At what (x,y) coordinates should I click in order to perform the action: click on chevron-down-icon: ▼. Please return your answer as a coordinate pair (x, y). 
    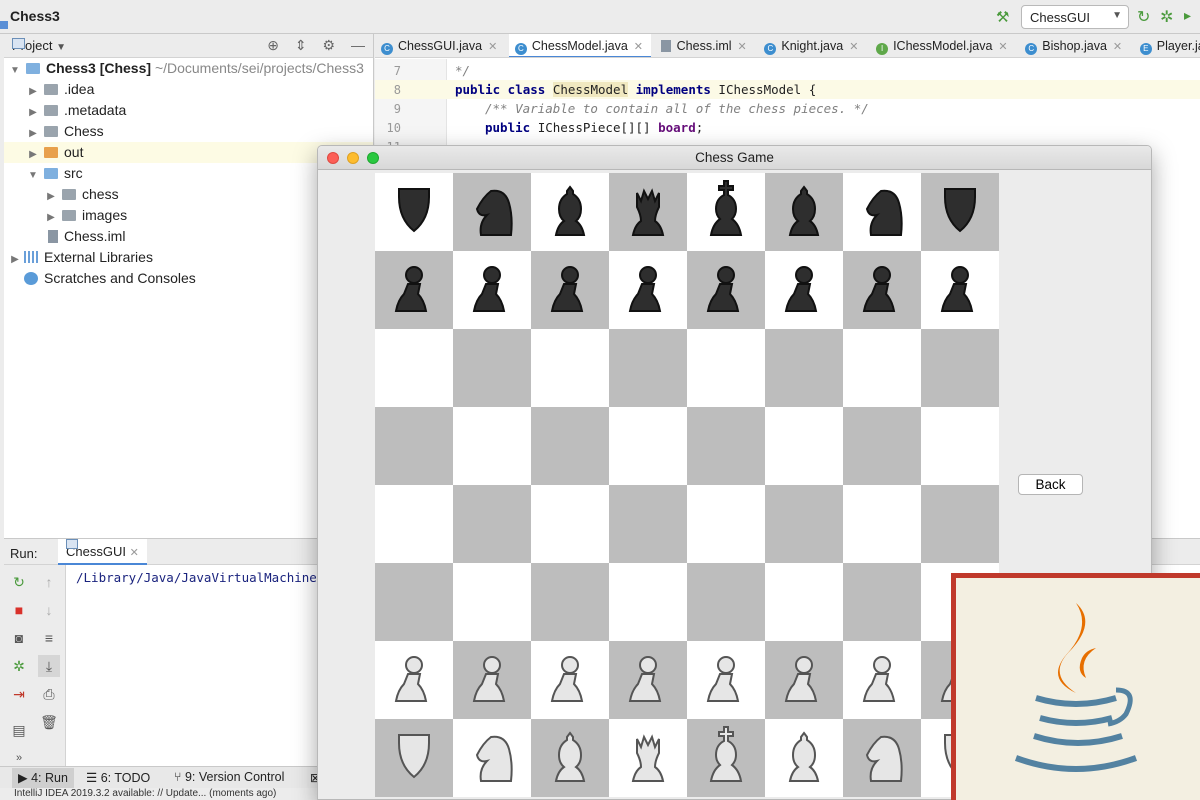
    Looking at the image, I should click on (33, 175).